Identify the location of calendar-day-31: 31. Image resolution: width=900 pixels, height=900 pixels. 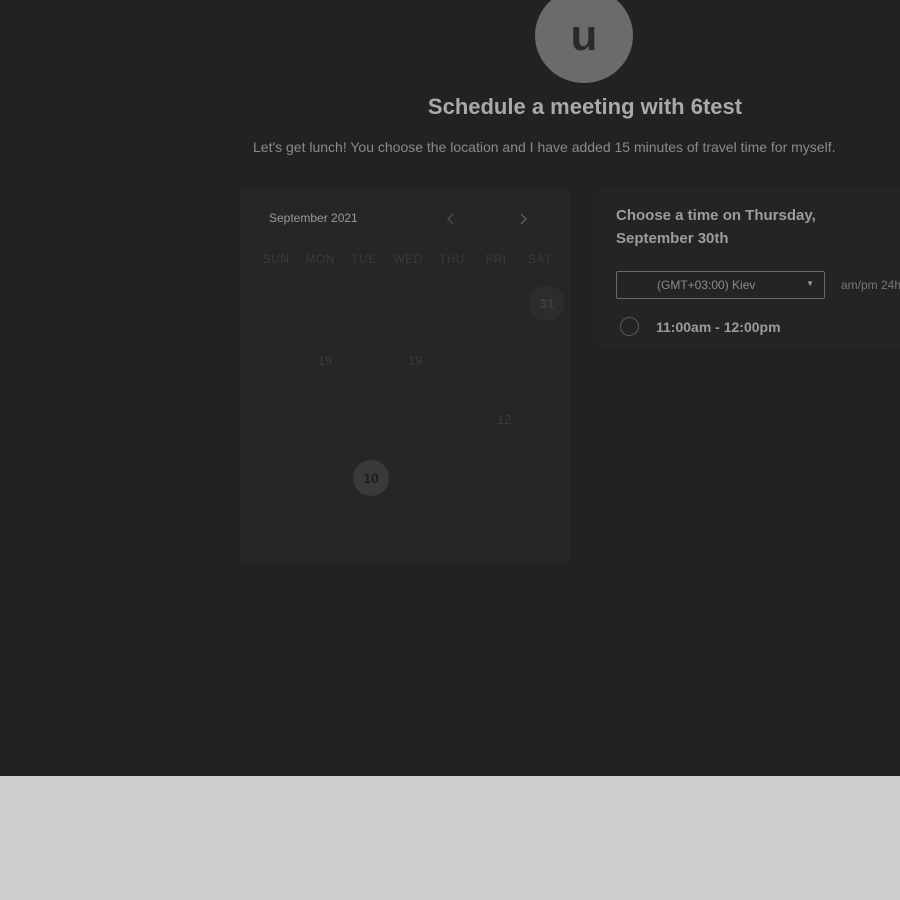
(547, 303).